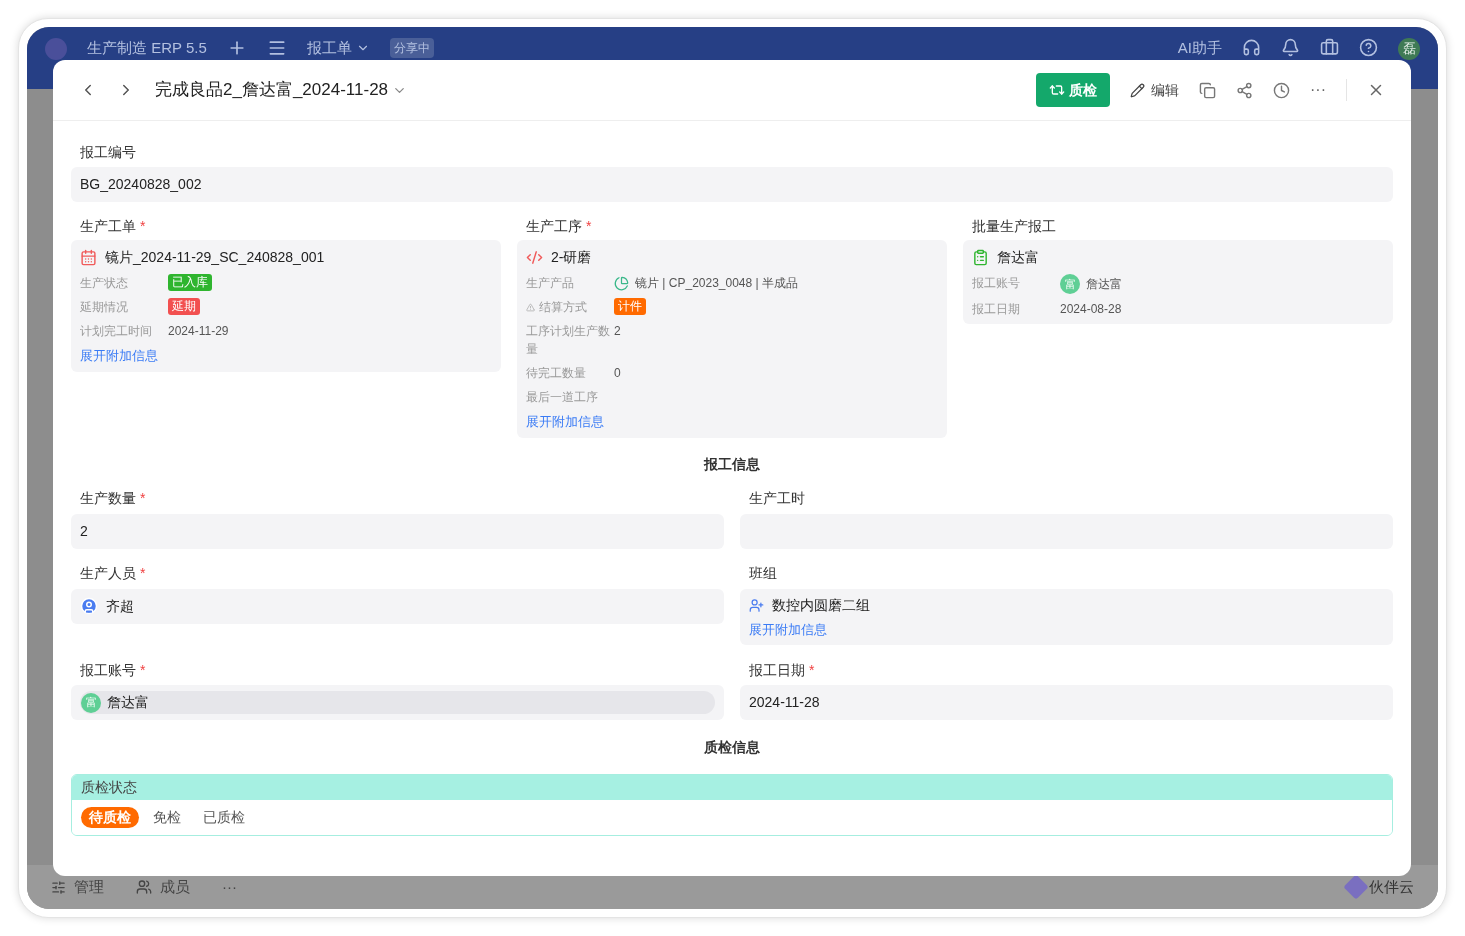 The image size is (1465, 936). What do you see at coordinates (1290, 47) in the screenshot?
I see `bell-icon` at bounding box center [1290, 47].